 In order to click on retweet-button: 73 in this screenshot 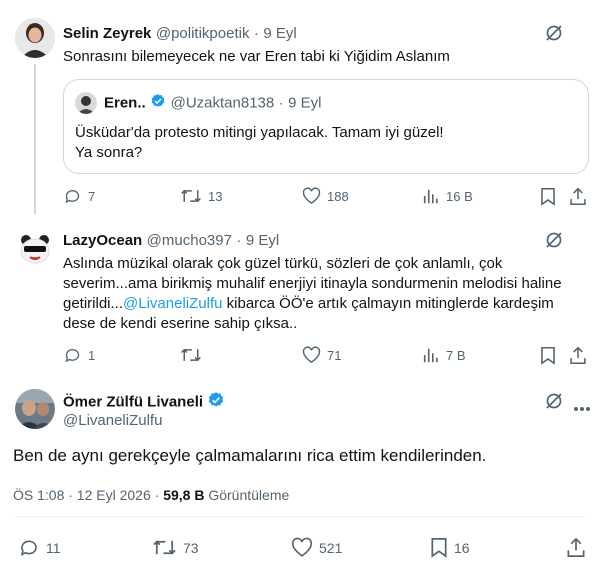, I will do `click(175, 547)`.